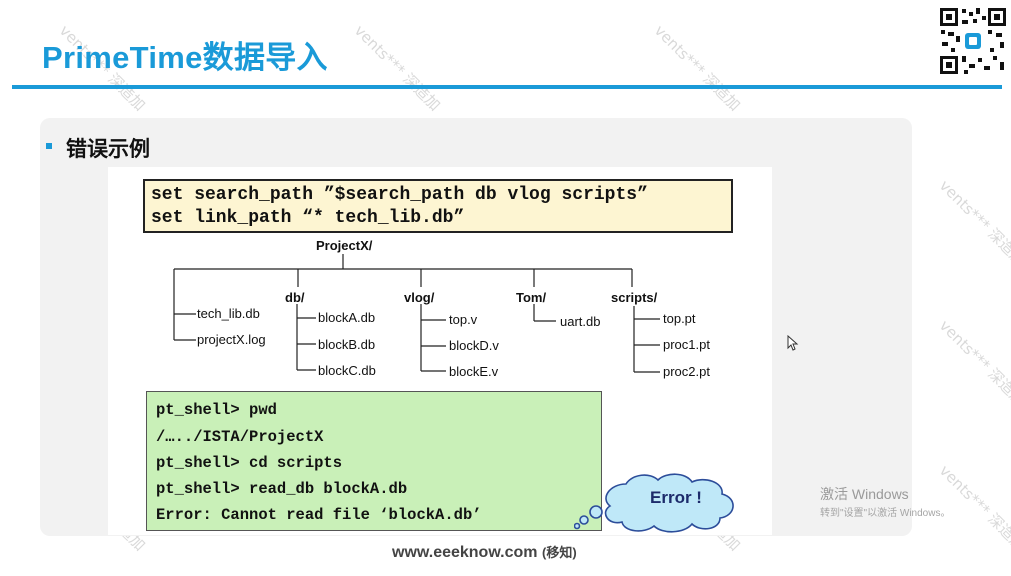 Image resolution: width=1011 pixels, height=576 pixels. Describe the element at coordinates (676, 497) in the screenshot. I see `error-label: Error !` at that location.